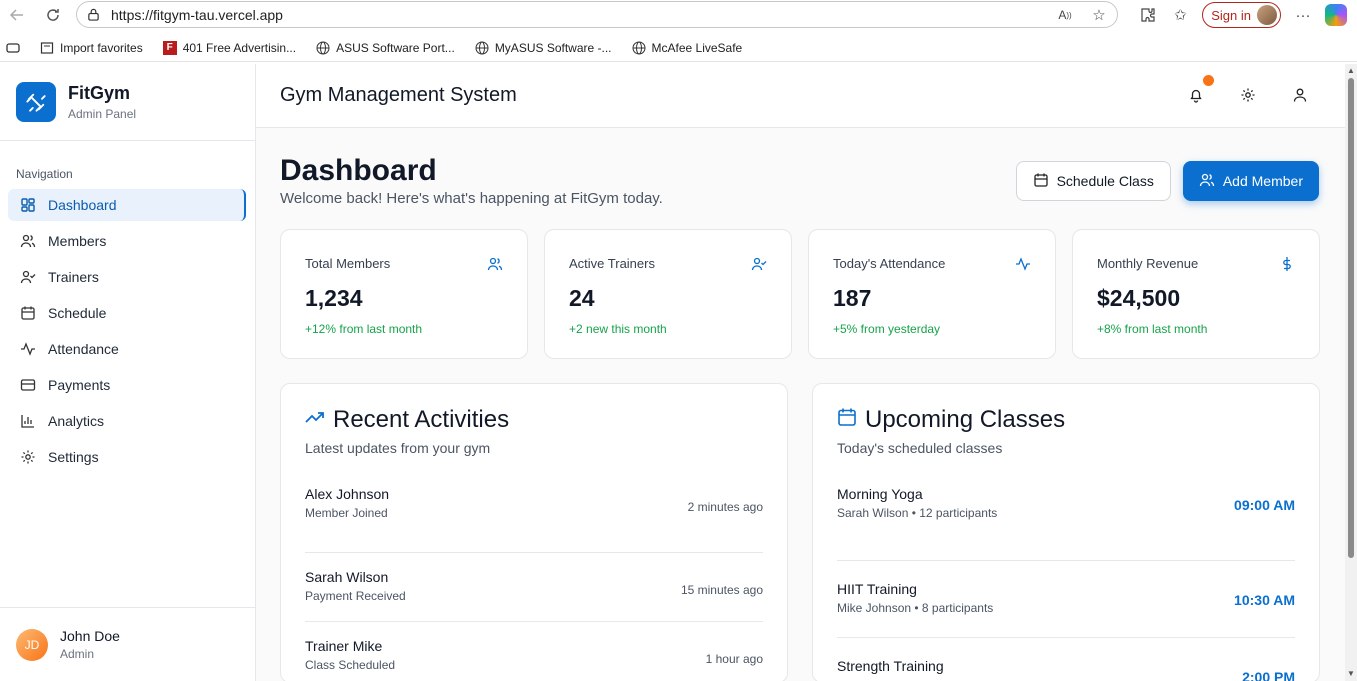 The image size is (1357, 681). Describe the element at coordinates (1139, 298) in the screenshot. I see `stat-value: $24,500` at that location.